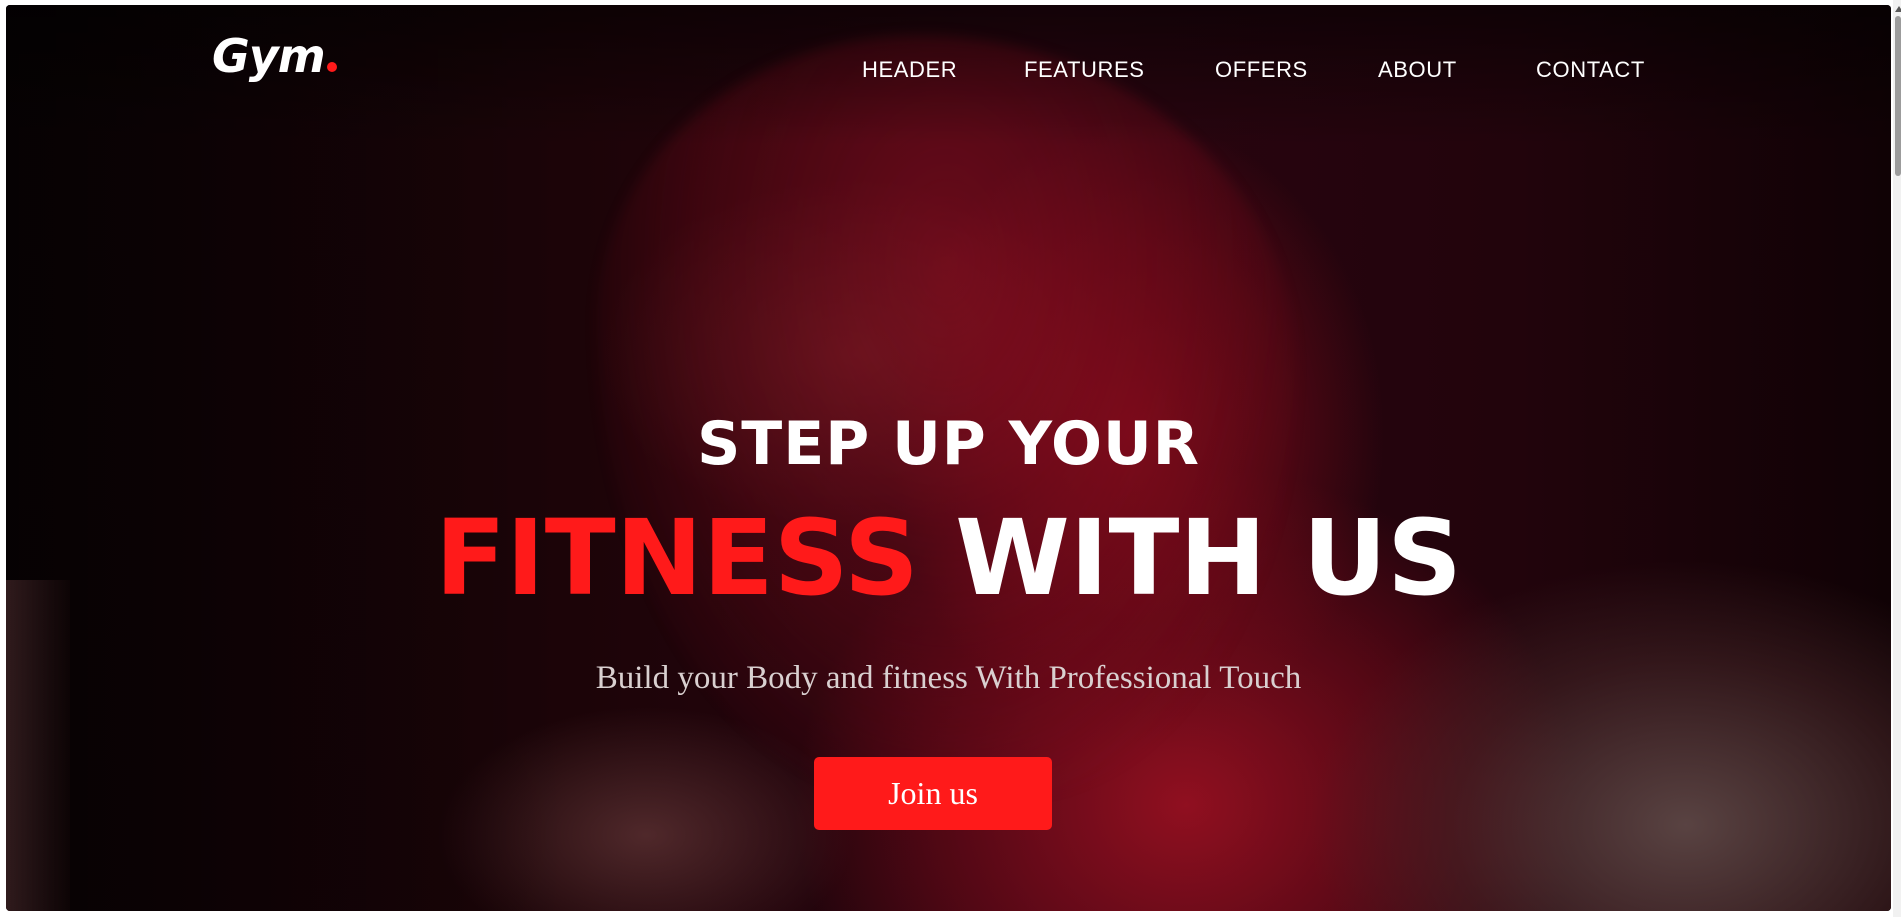 This screenshot has height=917, width=1901. Describe the element at coordinates (1190, 558) in the screenshot. I see `hero-headline-rest: WITH US` at that location.